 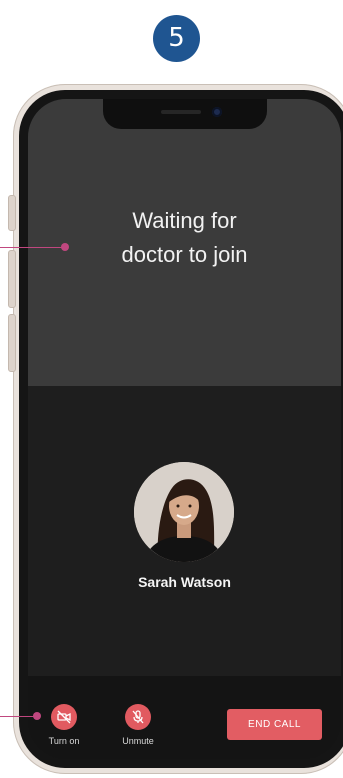 I want to click on phone-notch, so click(x=185, y=114).